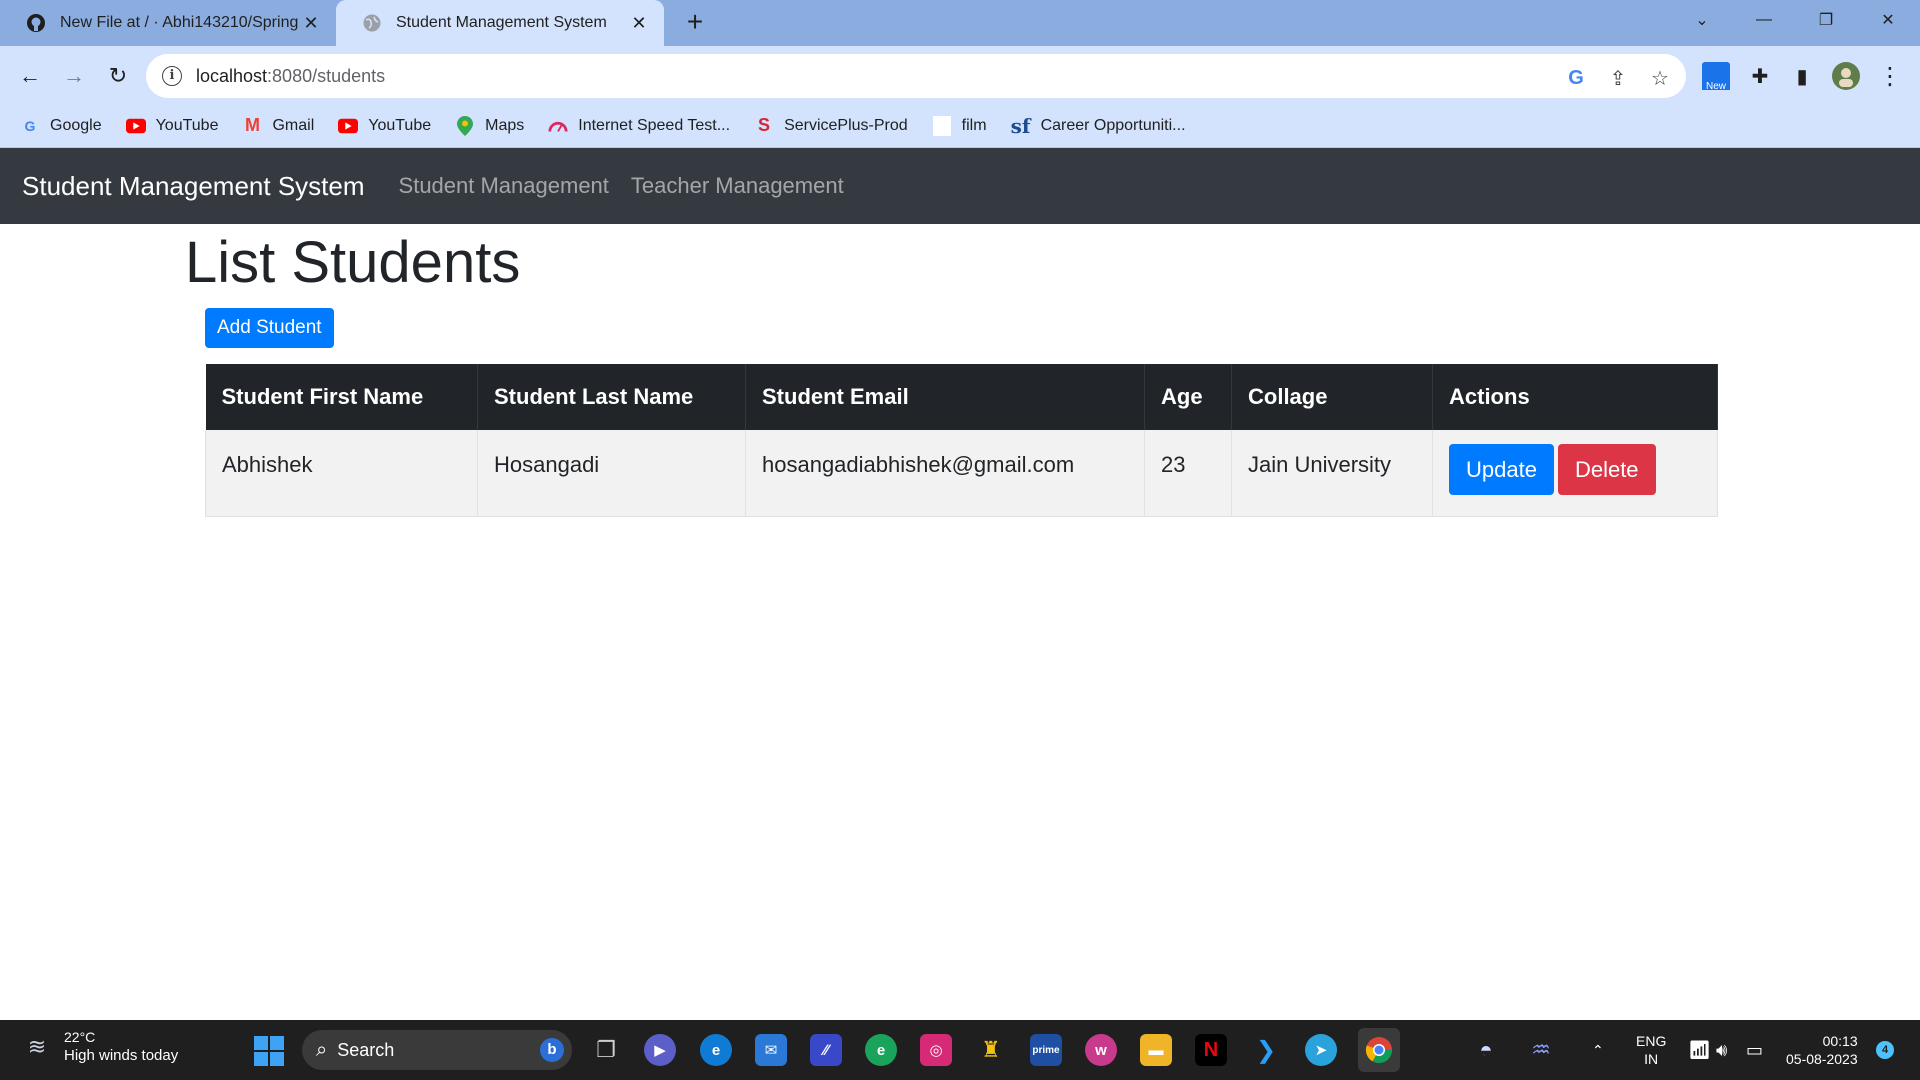  Describe the element at coordinates (74, 76) in the screenshot. I see `forward-arrow-icon: →` at that location.